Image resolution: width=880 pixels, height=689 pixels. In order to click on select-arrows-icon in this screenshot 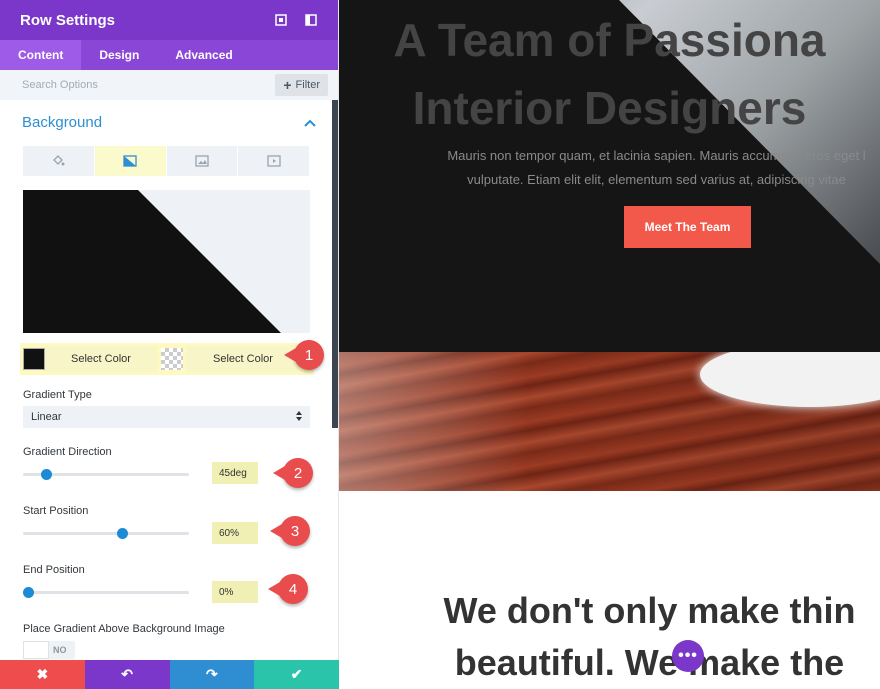, I will do `click(299, 417)`.